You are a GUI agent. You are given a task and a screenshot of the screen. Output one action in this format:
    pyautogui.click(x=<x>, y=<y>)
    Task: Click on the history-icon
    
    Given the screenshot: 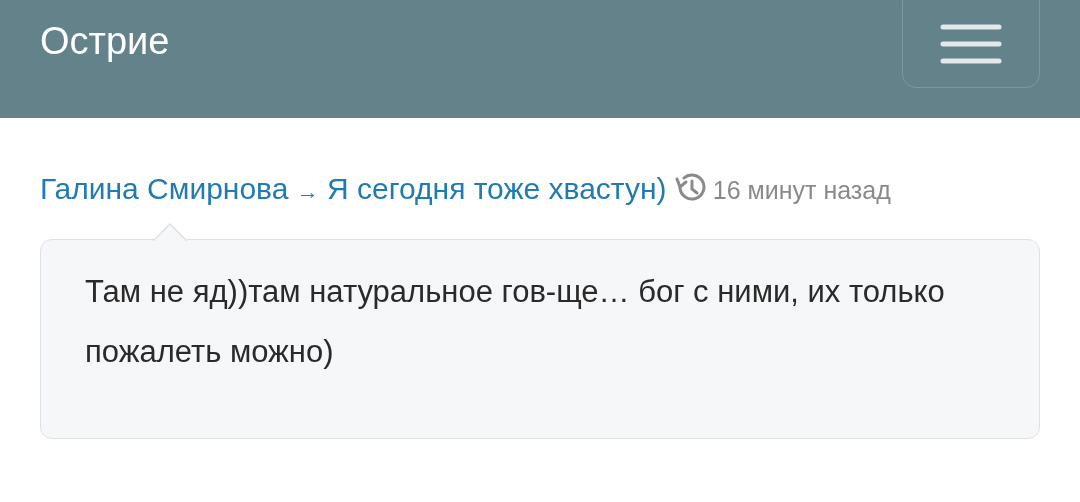 What is the action you would take?
    pyautogui.click(x=690, y=188)
    